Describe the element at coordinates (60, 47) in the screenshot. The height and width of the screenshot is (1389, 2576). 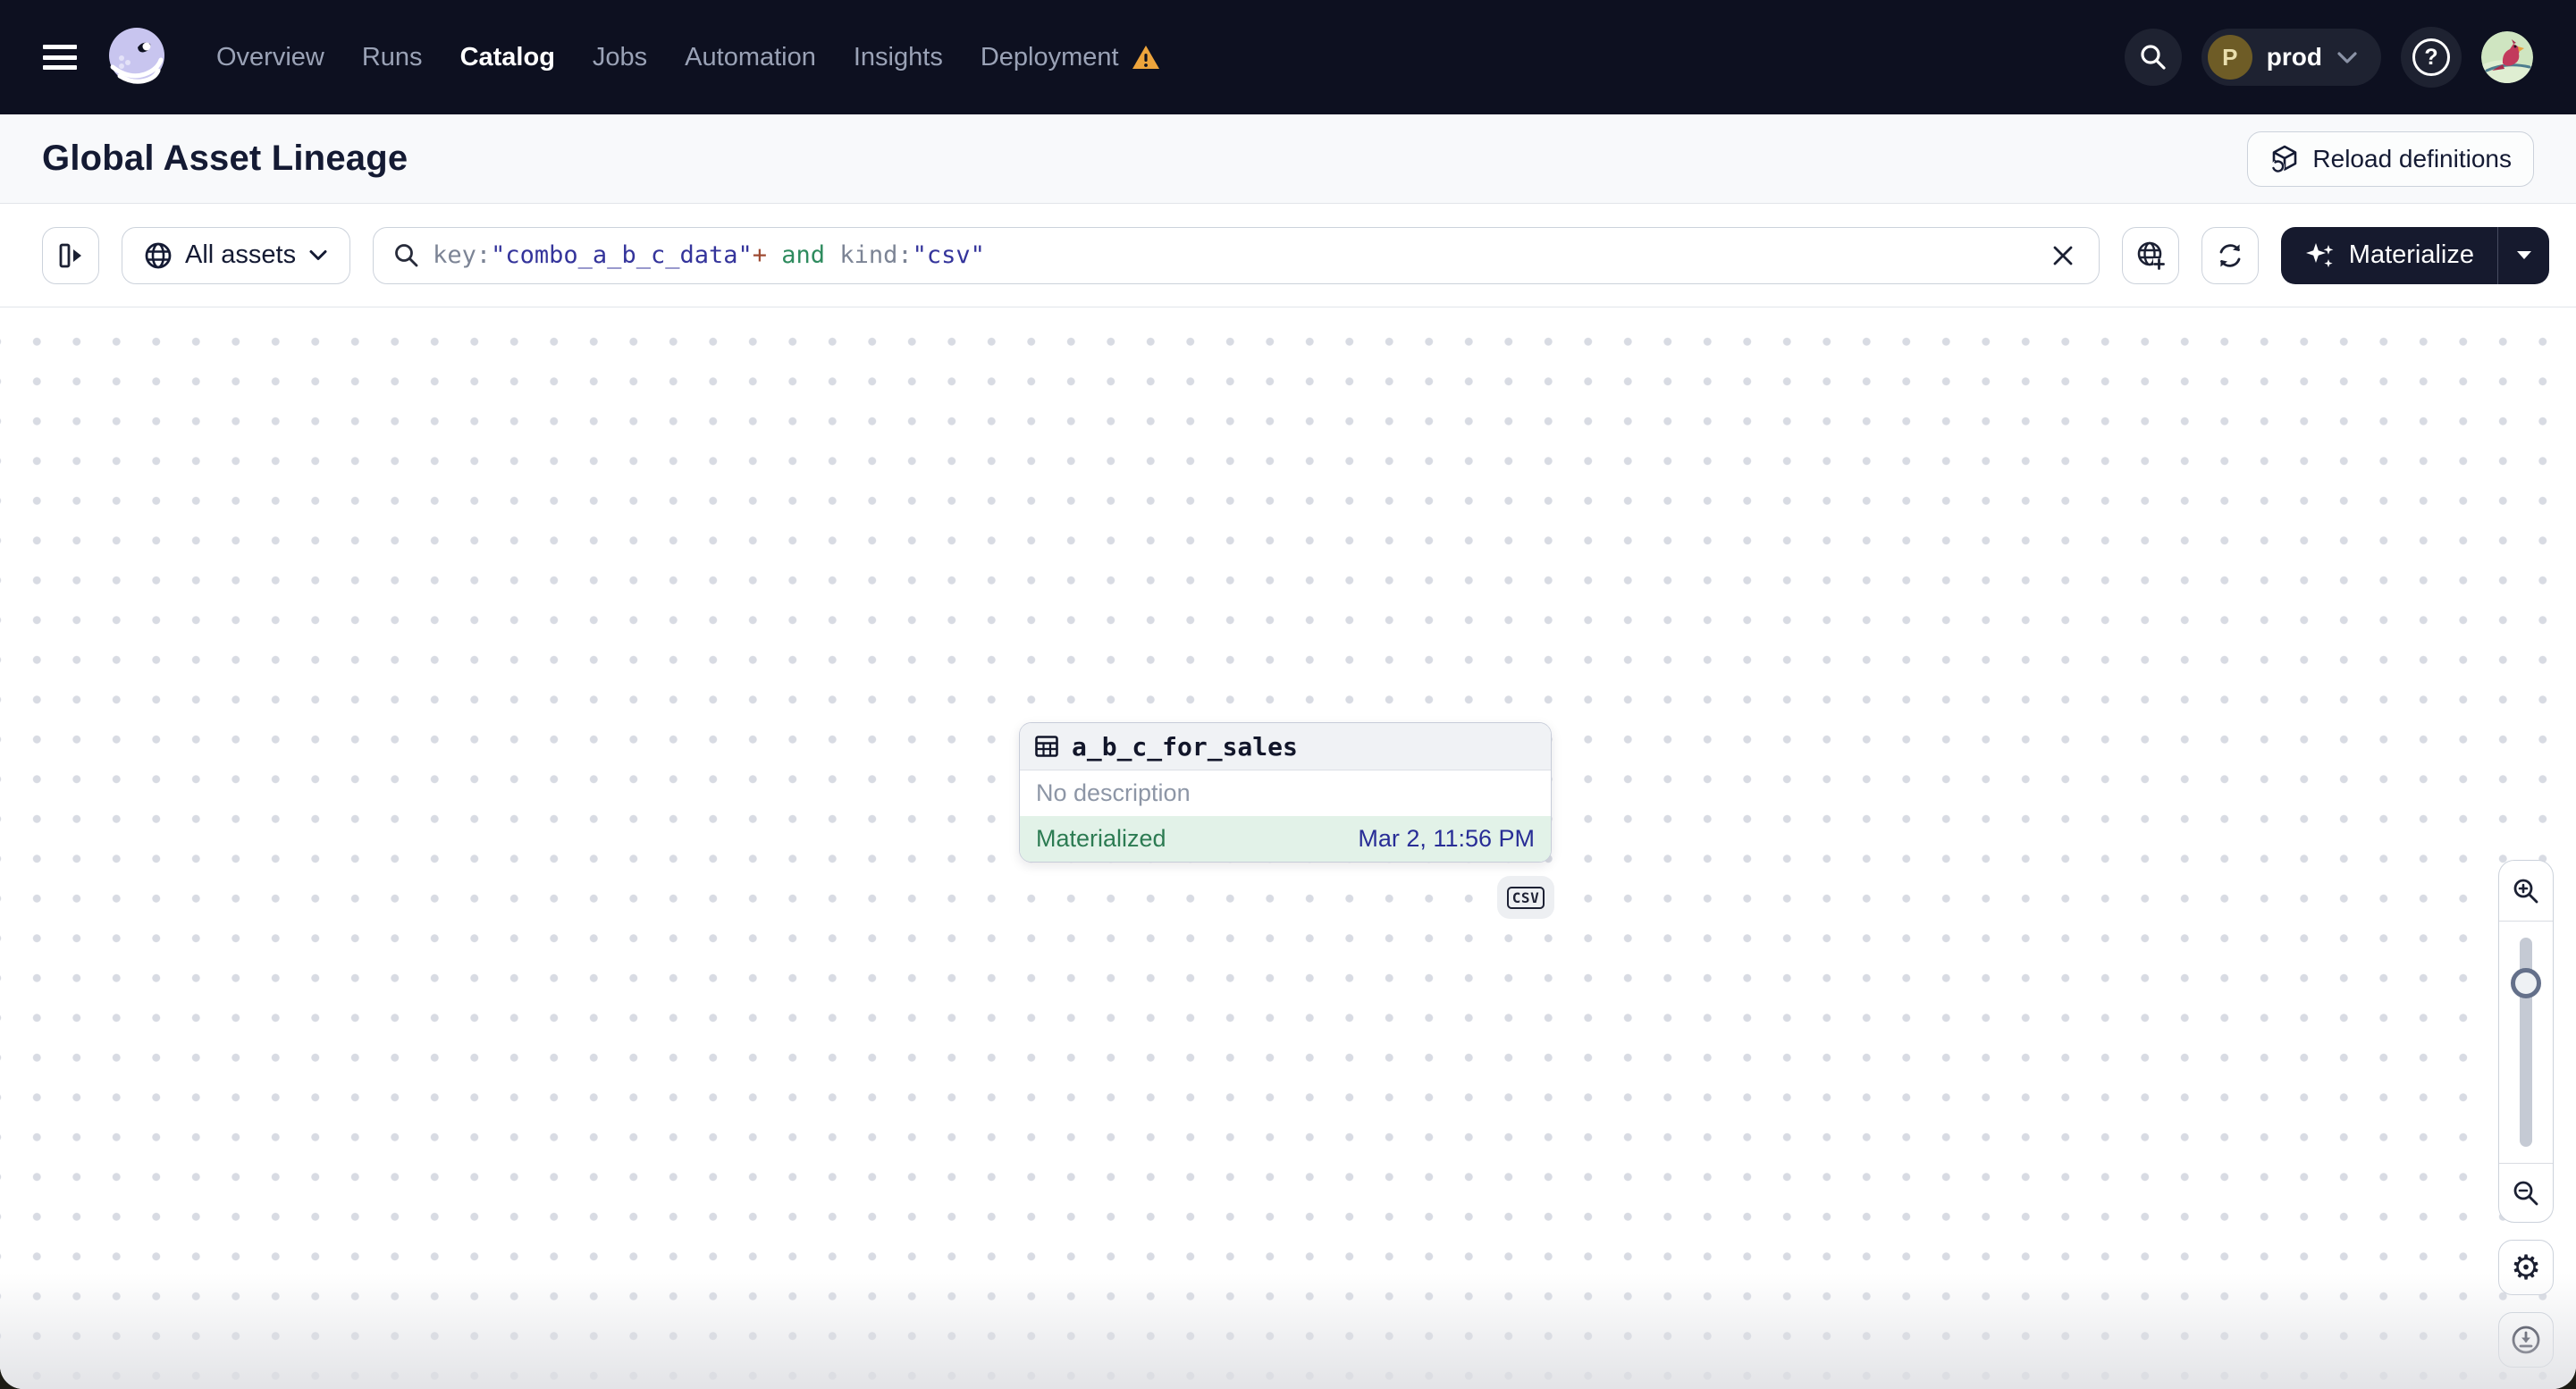
I see `hamburger-icon` at that location.